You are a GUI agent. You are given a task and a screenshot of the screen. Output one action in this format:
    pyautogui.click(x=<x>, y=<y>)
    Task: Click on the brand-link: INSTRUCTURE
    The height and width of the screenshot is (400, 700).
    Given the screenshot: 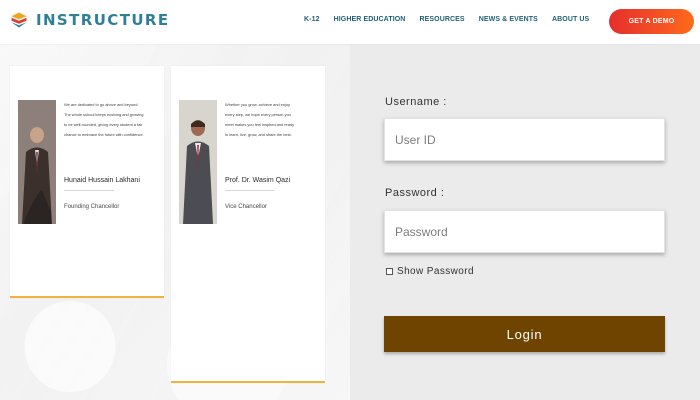 What is the action you would take?
    pyautogui.click(x=90, y=20)
    